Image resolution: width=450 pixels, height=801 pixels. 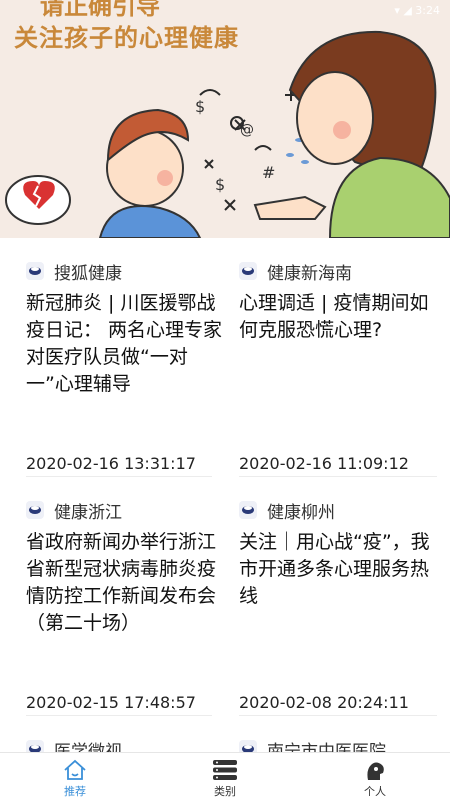 I want to click on article-title: 关注｜用心战“疫”，我市开通多条心理服务热线, so click(x=339, y=569).